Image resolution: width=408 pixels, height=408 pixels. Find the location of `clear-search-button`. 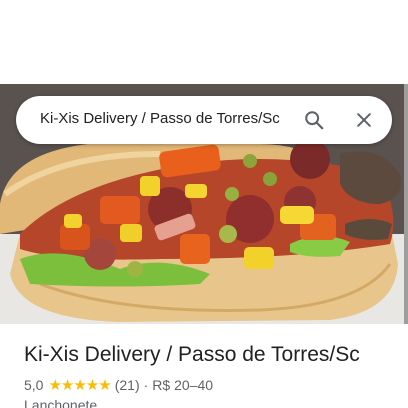

clear-search-button is located at coordinates (364, 120).